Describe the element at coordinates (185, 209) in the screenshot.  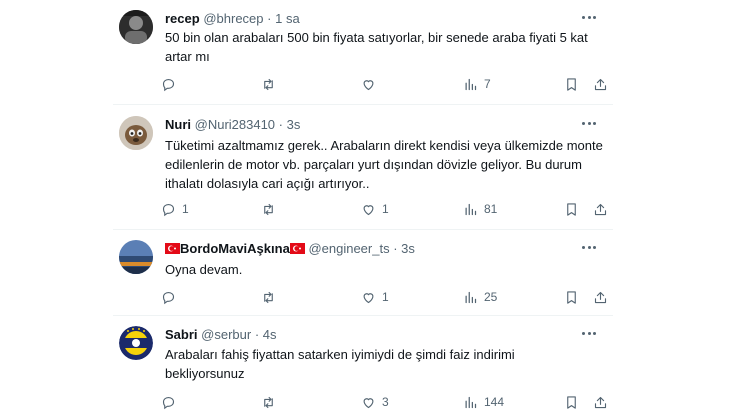
I see `reply-count: 1` at that location.